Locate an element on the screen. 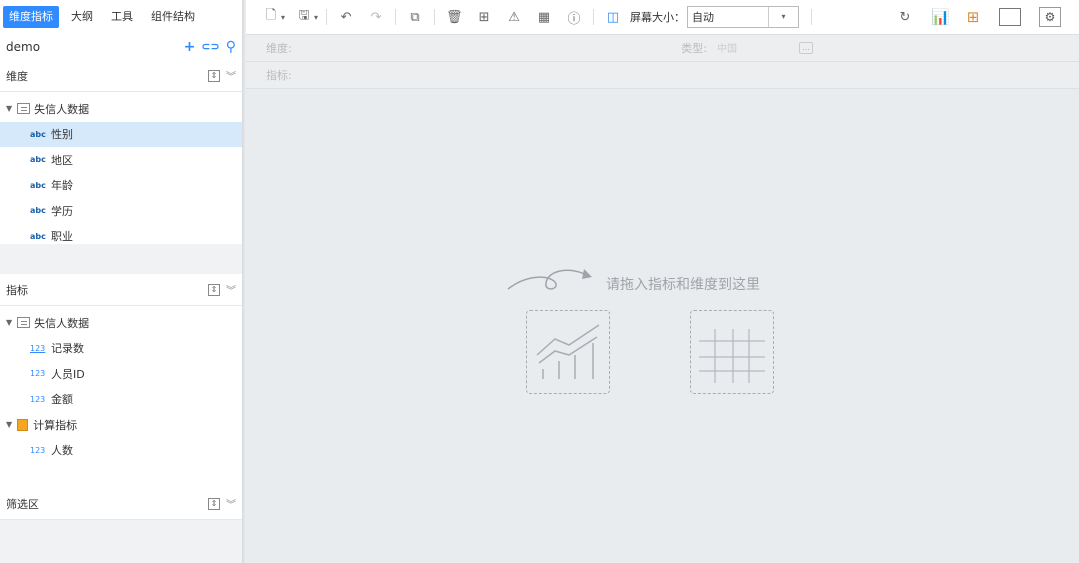 The width and height of the screenshot is (1079, 563). drop-hint: 请拖入指标和维度到这里 is located at coordinates (683, 285).